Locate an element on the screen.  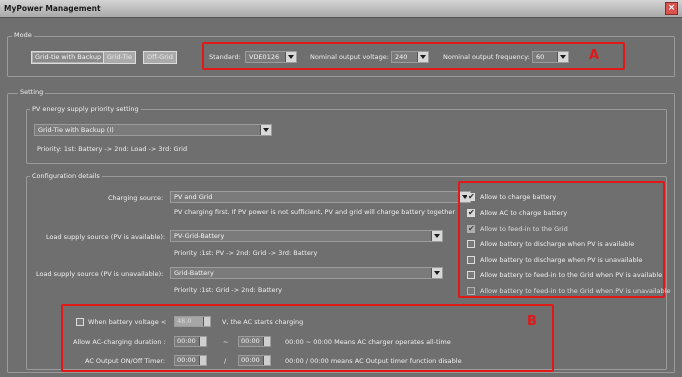
battery-voltage-checkbox is located at coordinates (80, 322).